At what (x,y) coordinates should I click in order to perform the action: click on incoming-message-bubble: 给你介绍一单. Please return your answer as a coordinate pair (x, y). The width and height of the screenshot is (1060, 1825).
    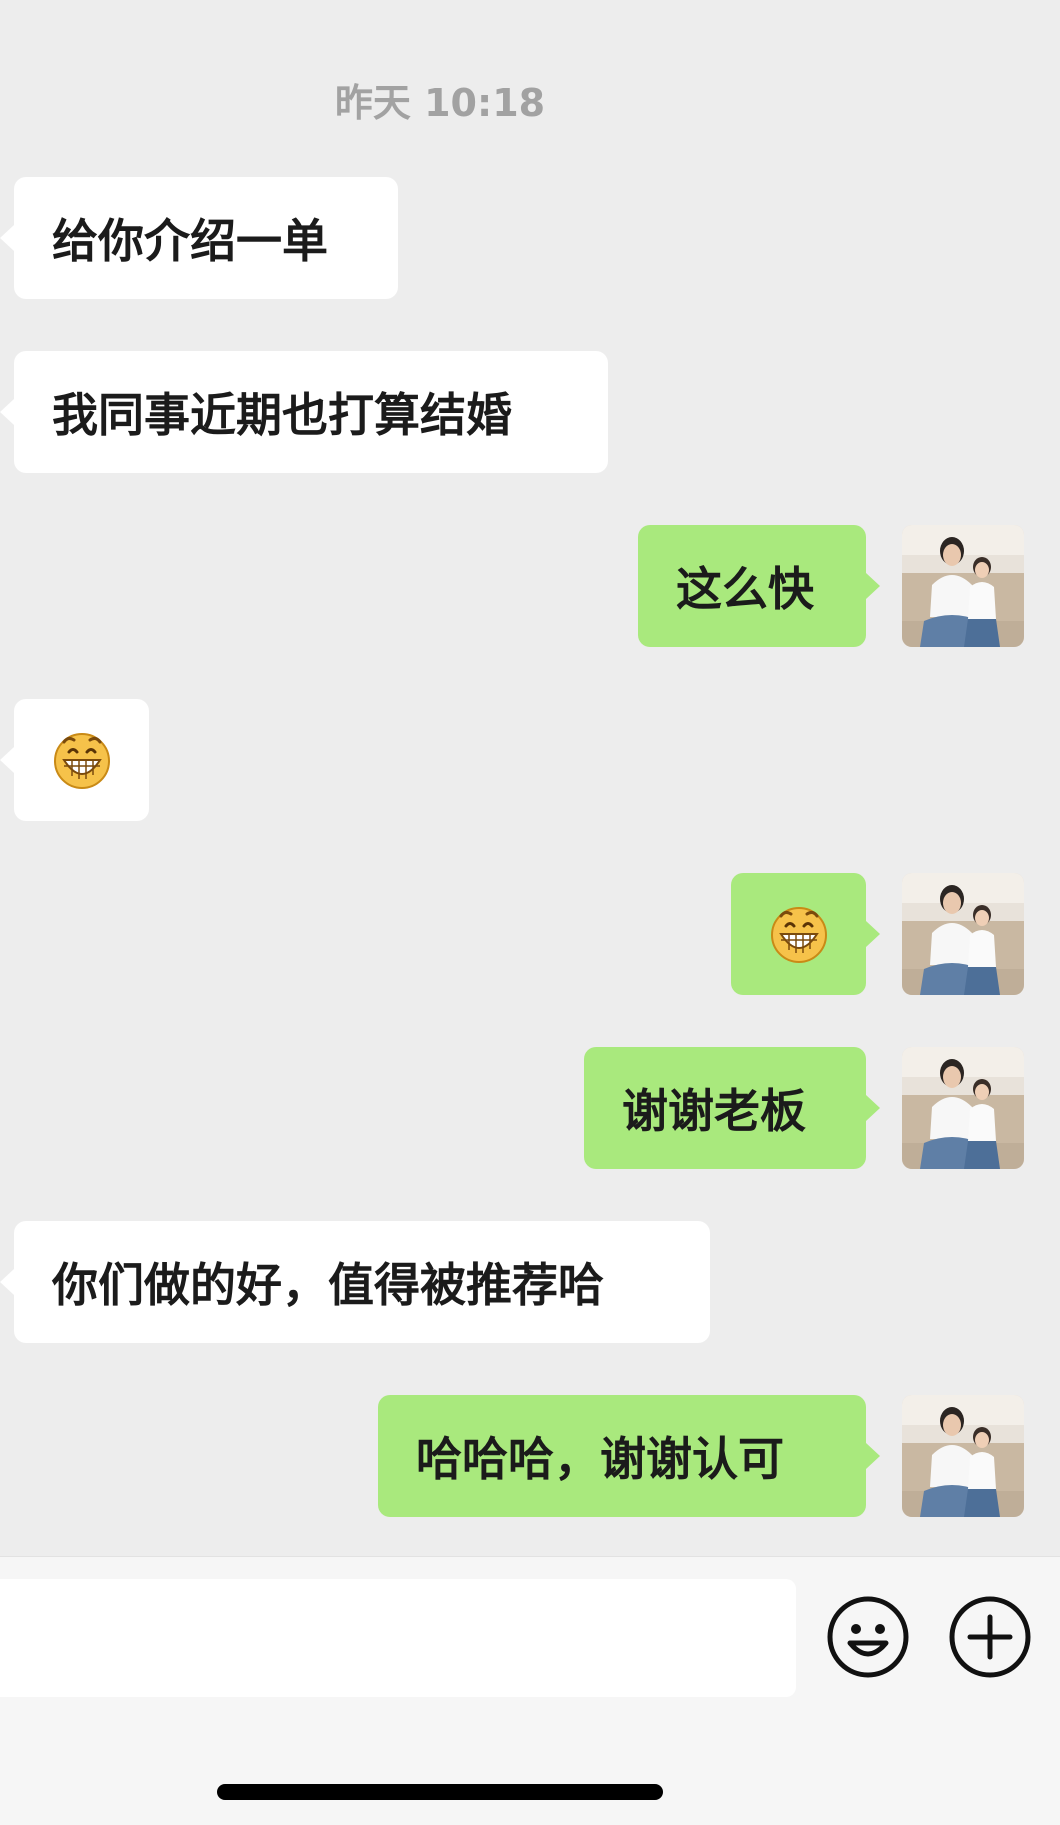
    Looking at the image, I should click on (199, 238).